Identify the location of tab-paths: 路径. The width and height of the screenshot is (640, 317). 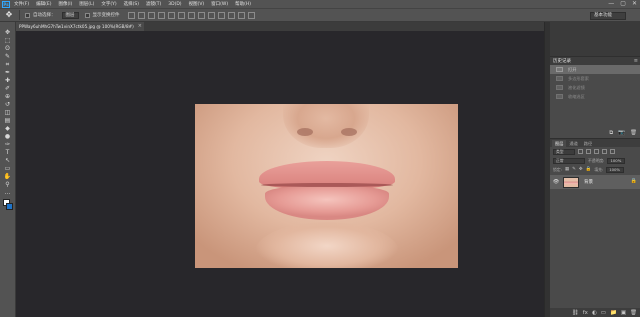
(588, 143).